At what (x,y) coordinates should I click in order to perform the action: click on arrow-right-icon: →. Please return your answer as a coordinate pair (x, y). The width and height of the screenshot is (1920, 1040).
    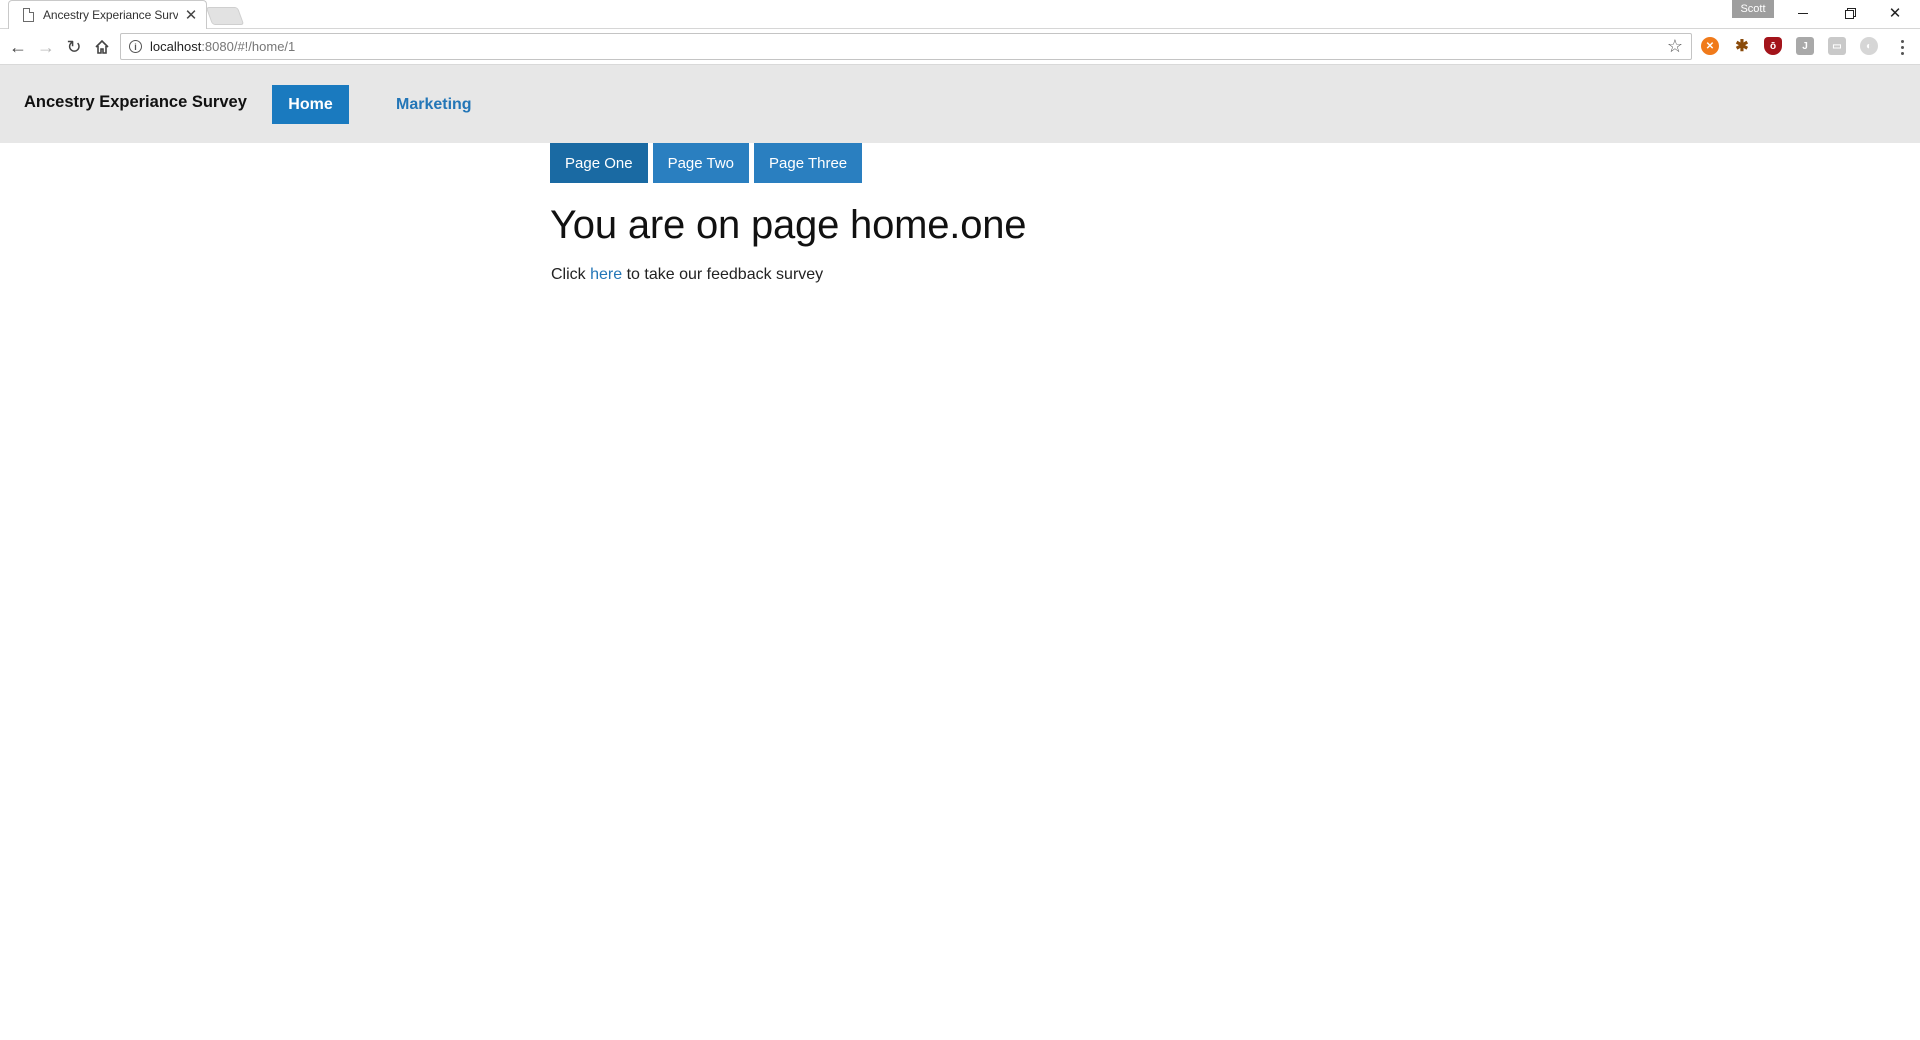
    Looking at the image, I should click on (46, 47).